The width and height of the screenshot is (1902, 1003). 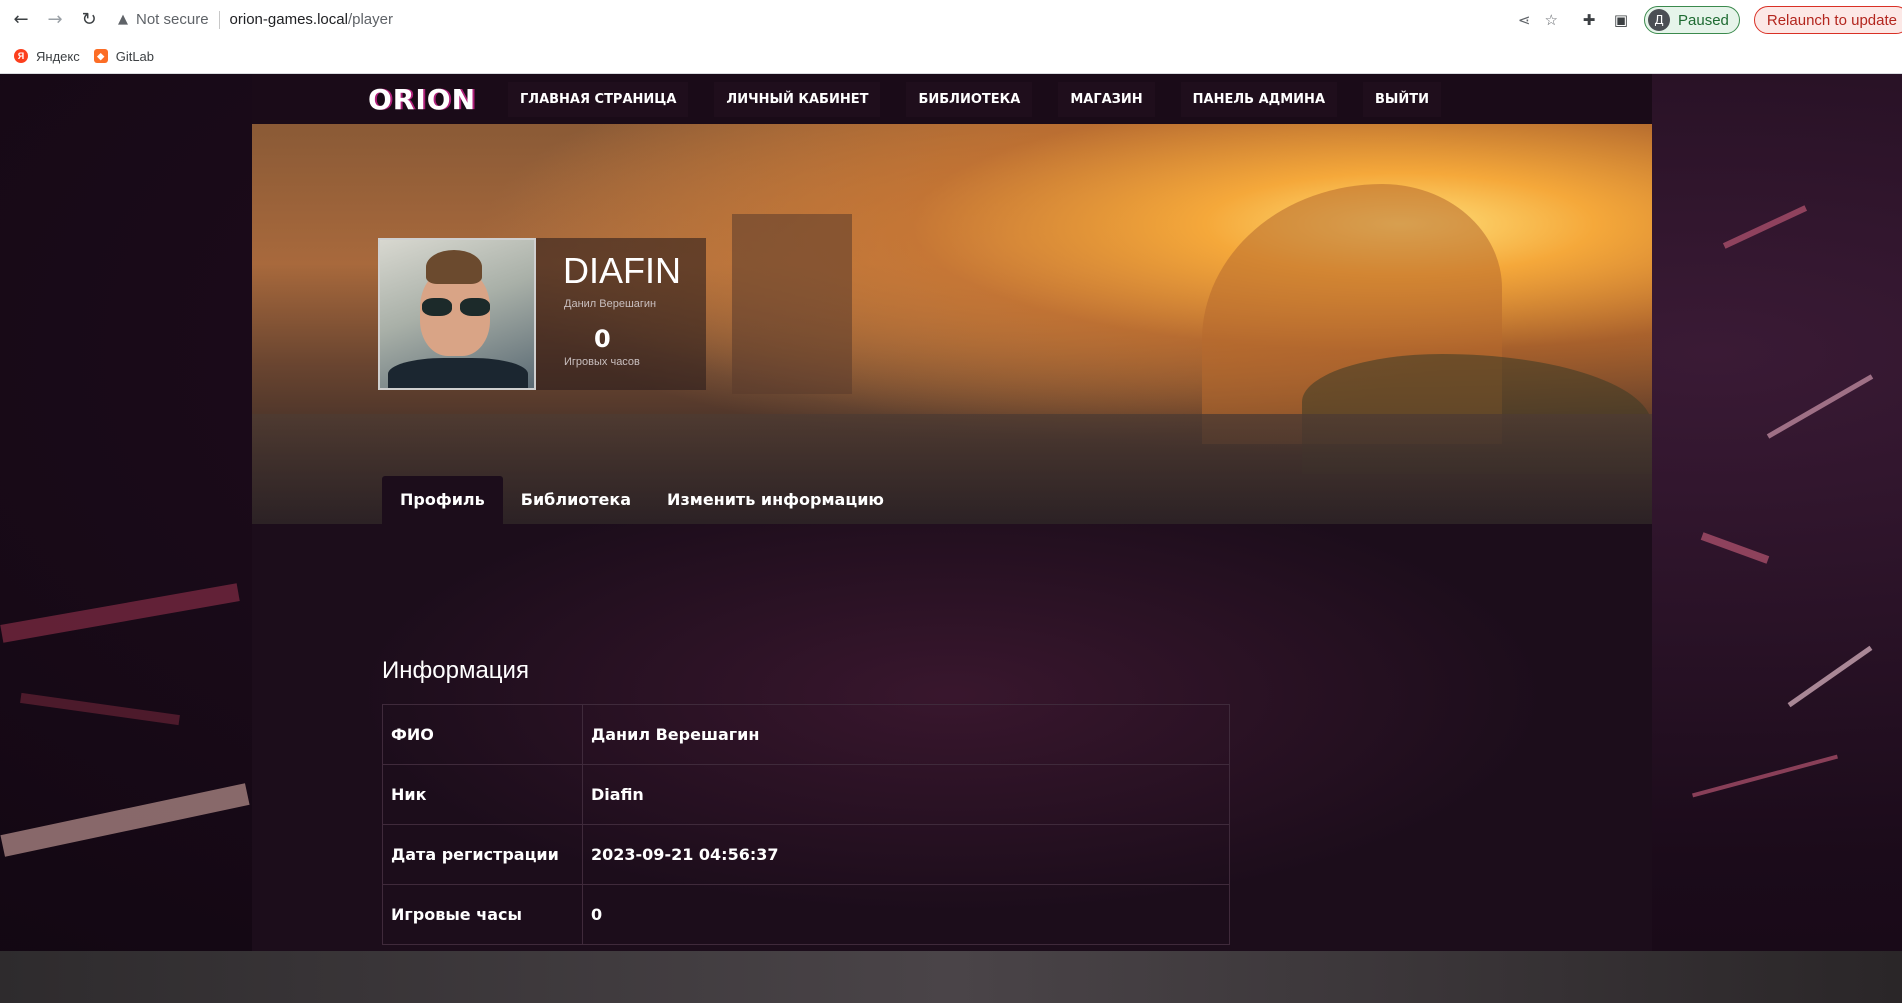 What do you see at coordinates (598, 99) in the screenshot?
I see `nav-home: ГЛАВНАЯ СТРАНИЦА` at bounding box center [598, 99].